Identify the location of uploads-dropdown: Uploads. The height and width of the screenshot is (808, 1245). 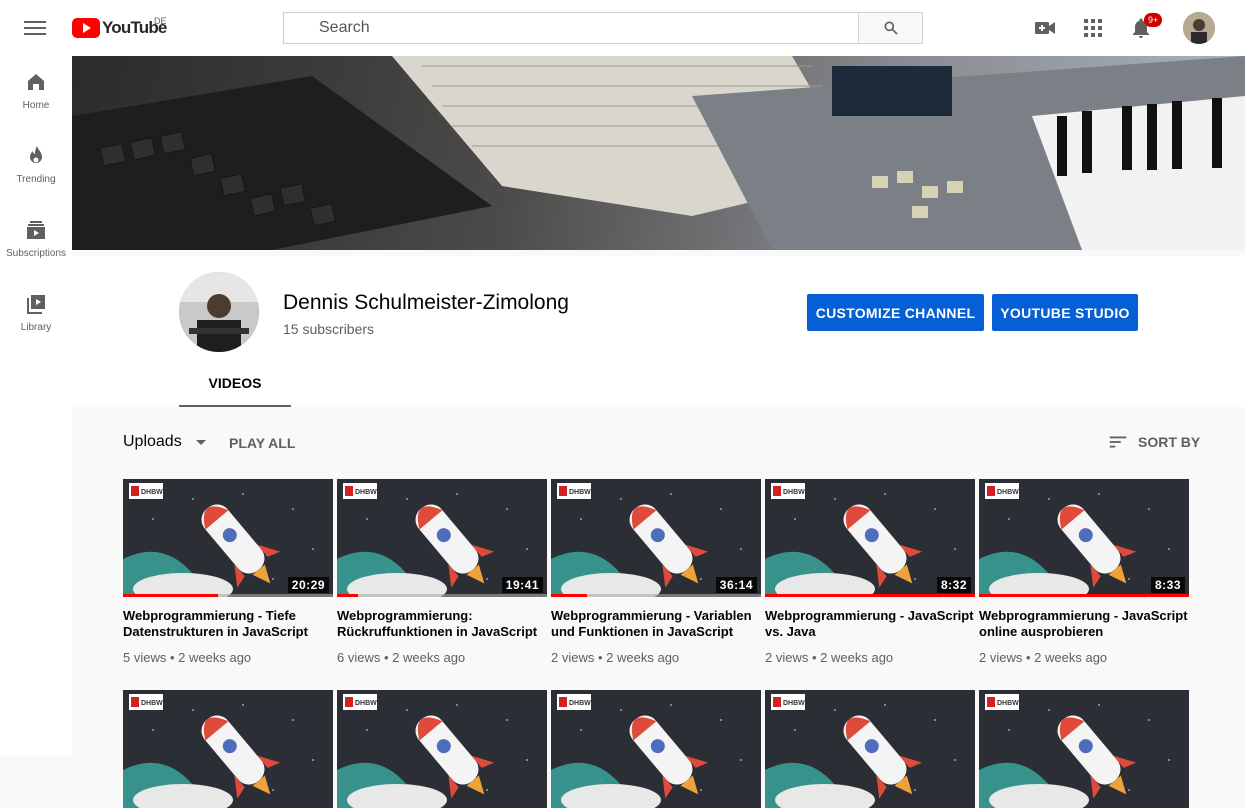
(164, 442).